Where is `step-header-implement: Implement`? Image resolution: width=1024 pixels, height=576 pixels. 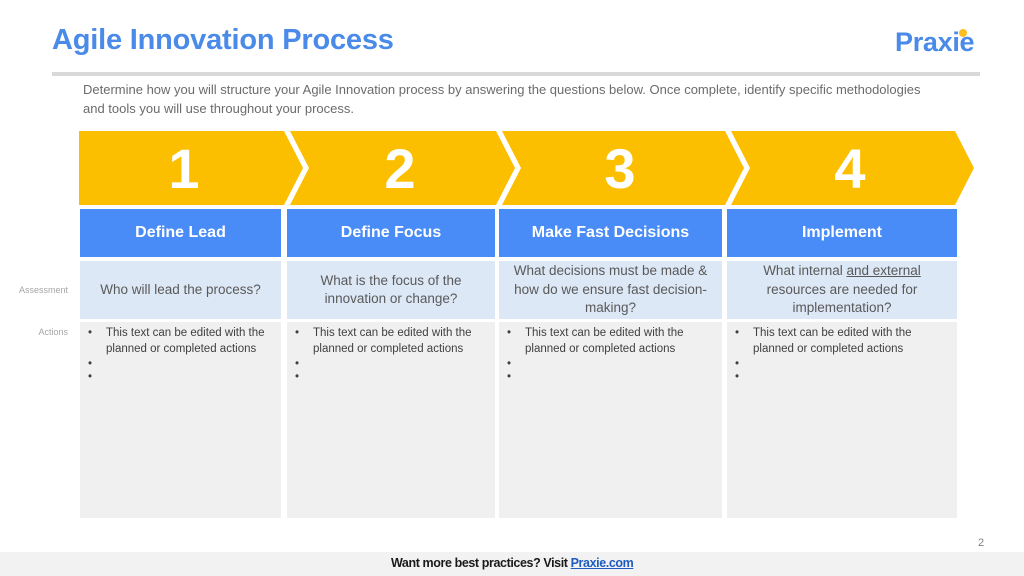 step-header-implement: Implement is located at coordinates (842, 233).